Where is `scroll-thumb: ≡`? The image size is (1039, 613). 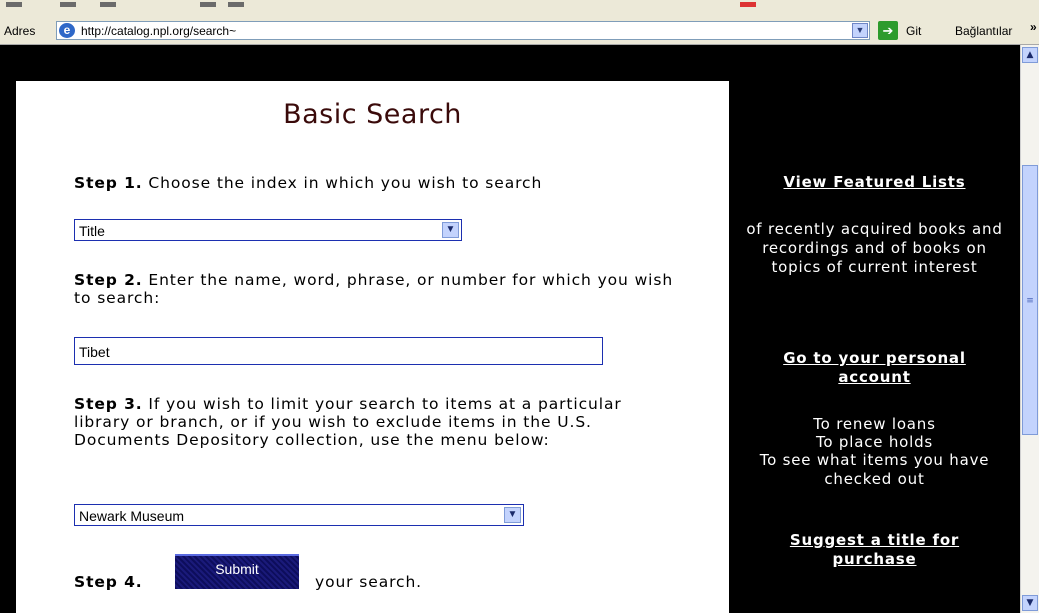
scroll-thumb: ≡ is located at coordinates (1030, 300).